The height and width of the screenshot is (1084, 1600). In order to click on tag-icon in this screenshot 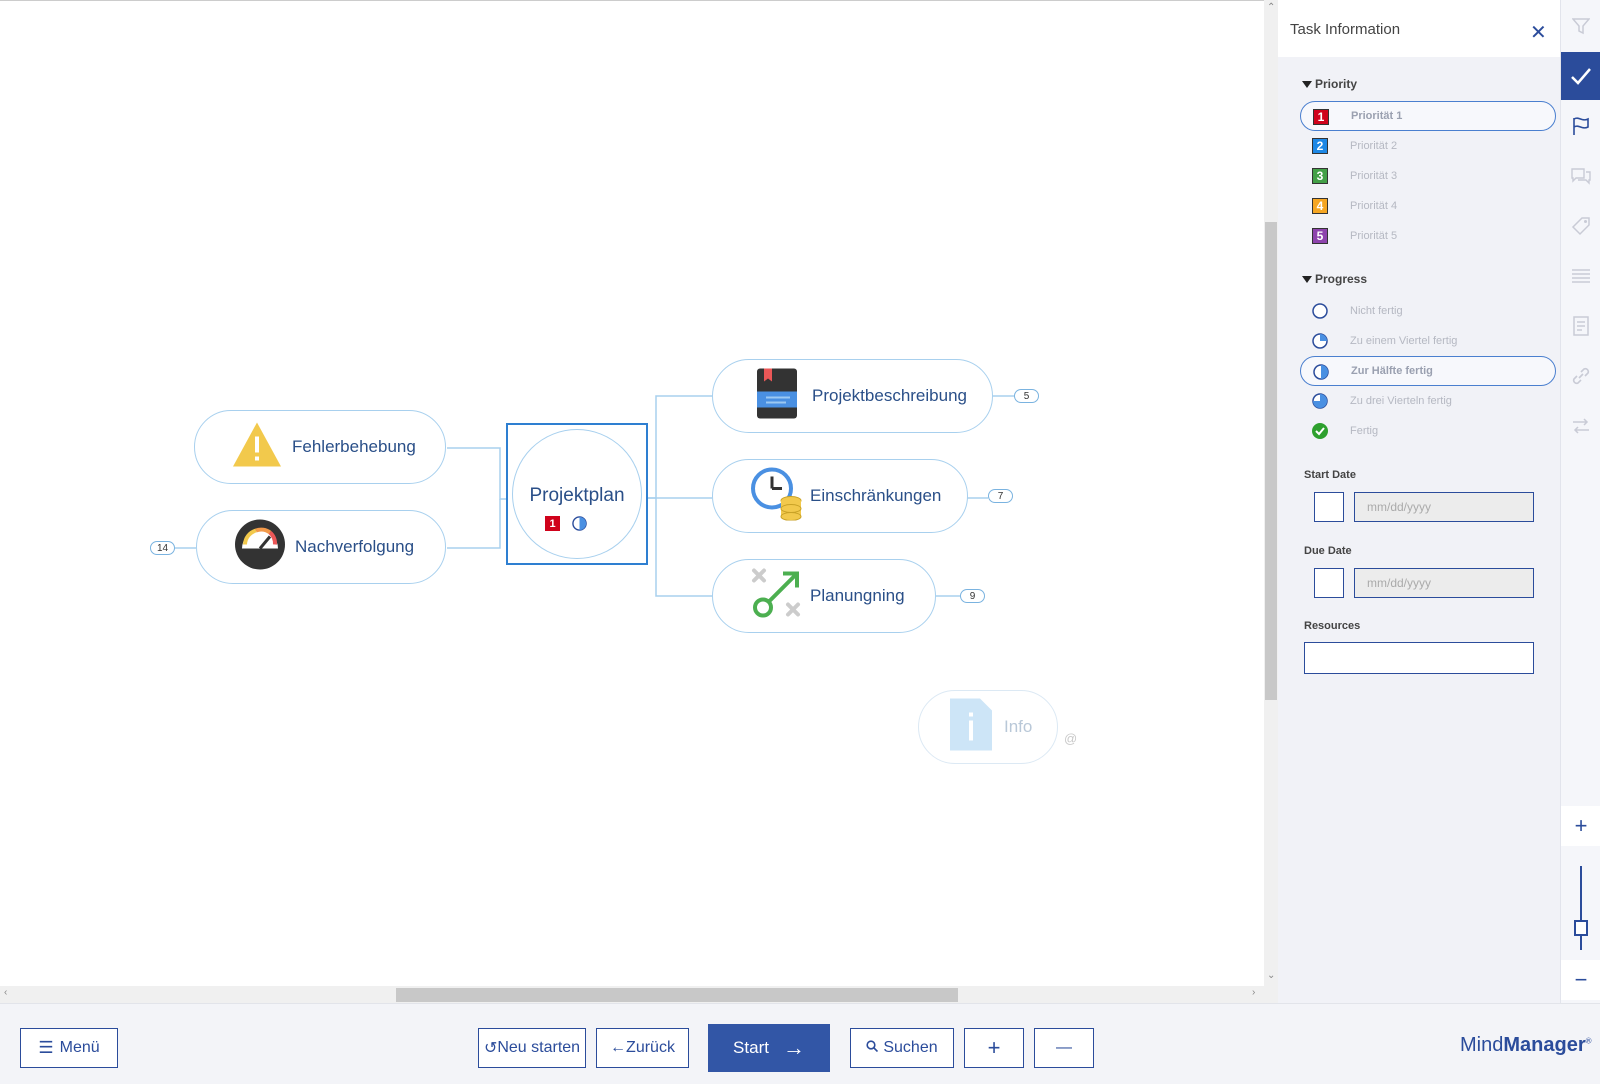, I will do `click(1580, 226)`.